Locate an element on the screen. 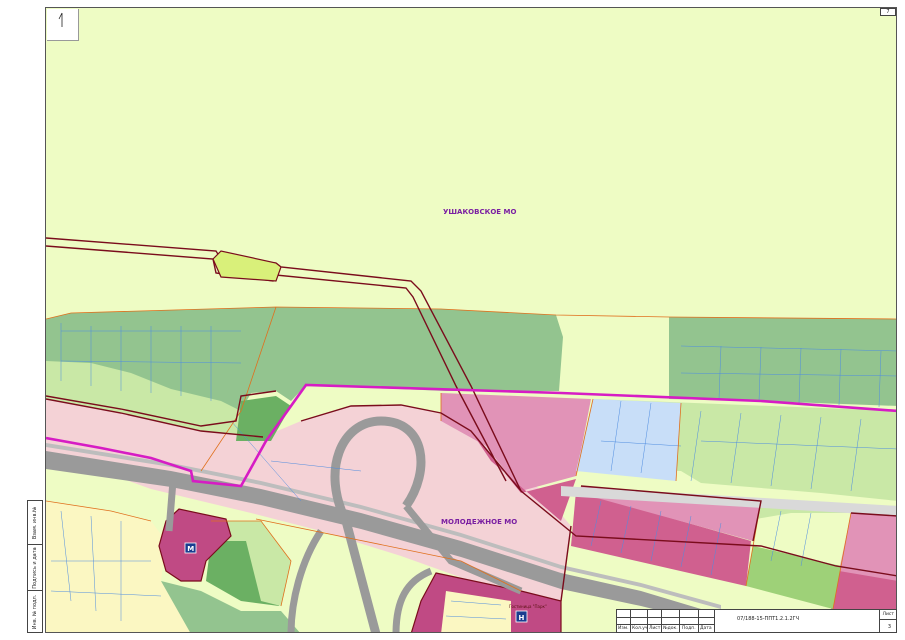  tb-header: Подп. is located at coordinates (689, 628).